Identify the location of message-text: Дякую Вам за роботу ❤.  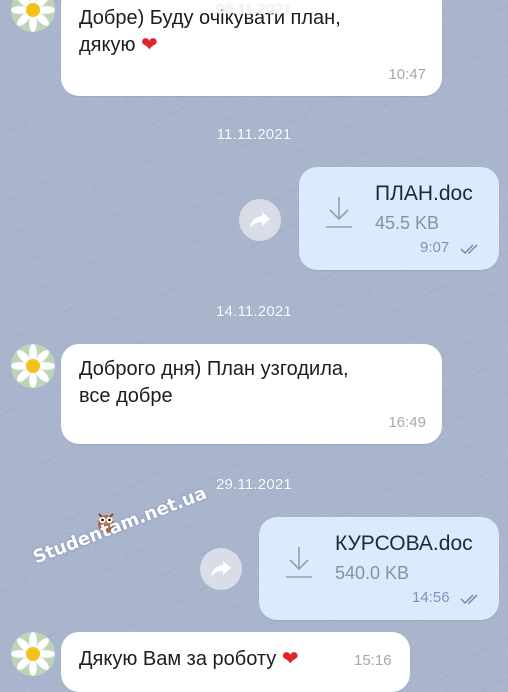
(189, 659).